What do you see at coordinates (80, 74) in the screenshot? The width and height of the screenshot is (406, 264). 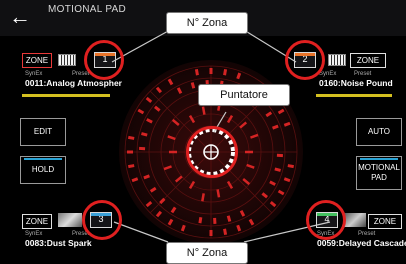 I see `zone-1-tone-bank: Preset` at bounding box center [80, 74].